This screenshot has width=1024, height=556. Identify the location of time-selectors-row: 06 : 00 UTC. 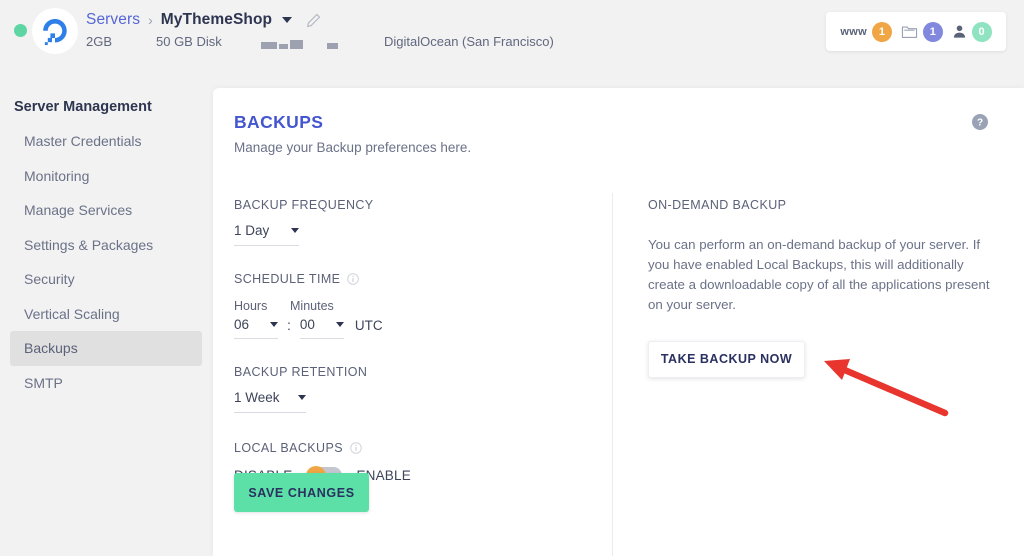
(414, 328).